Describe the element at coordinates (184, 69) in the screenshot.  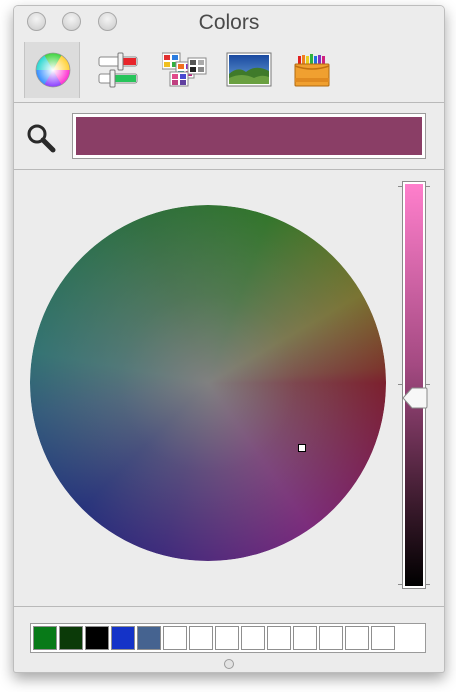
I see `palettes-icon` at that location.